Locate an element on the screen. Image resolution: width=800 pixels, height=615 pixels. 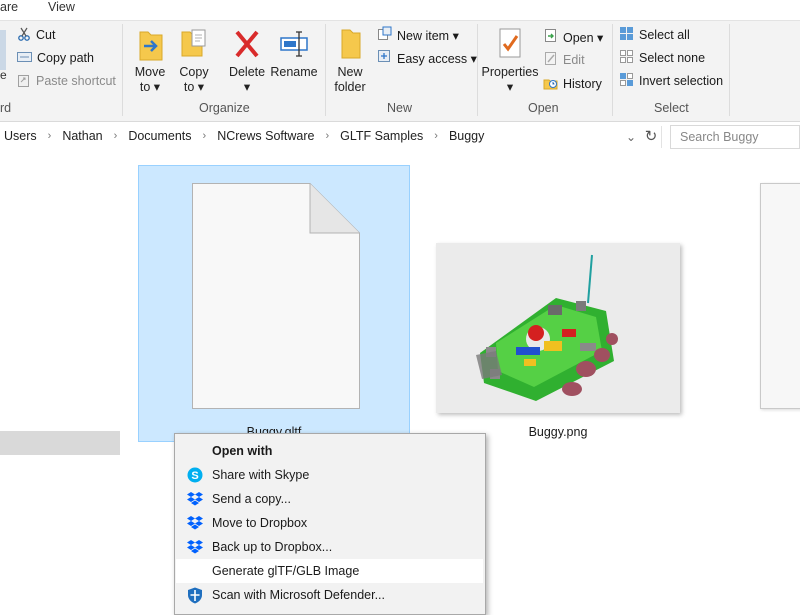
copy-to-label-1: Copy is located at coordinates (194, 72).